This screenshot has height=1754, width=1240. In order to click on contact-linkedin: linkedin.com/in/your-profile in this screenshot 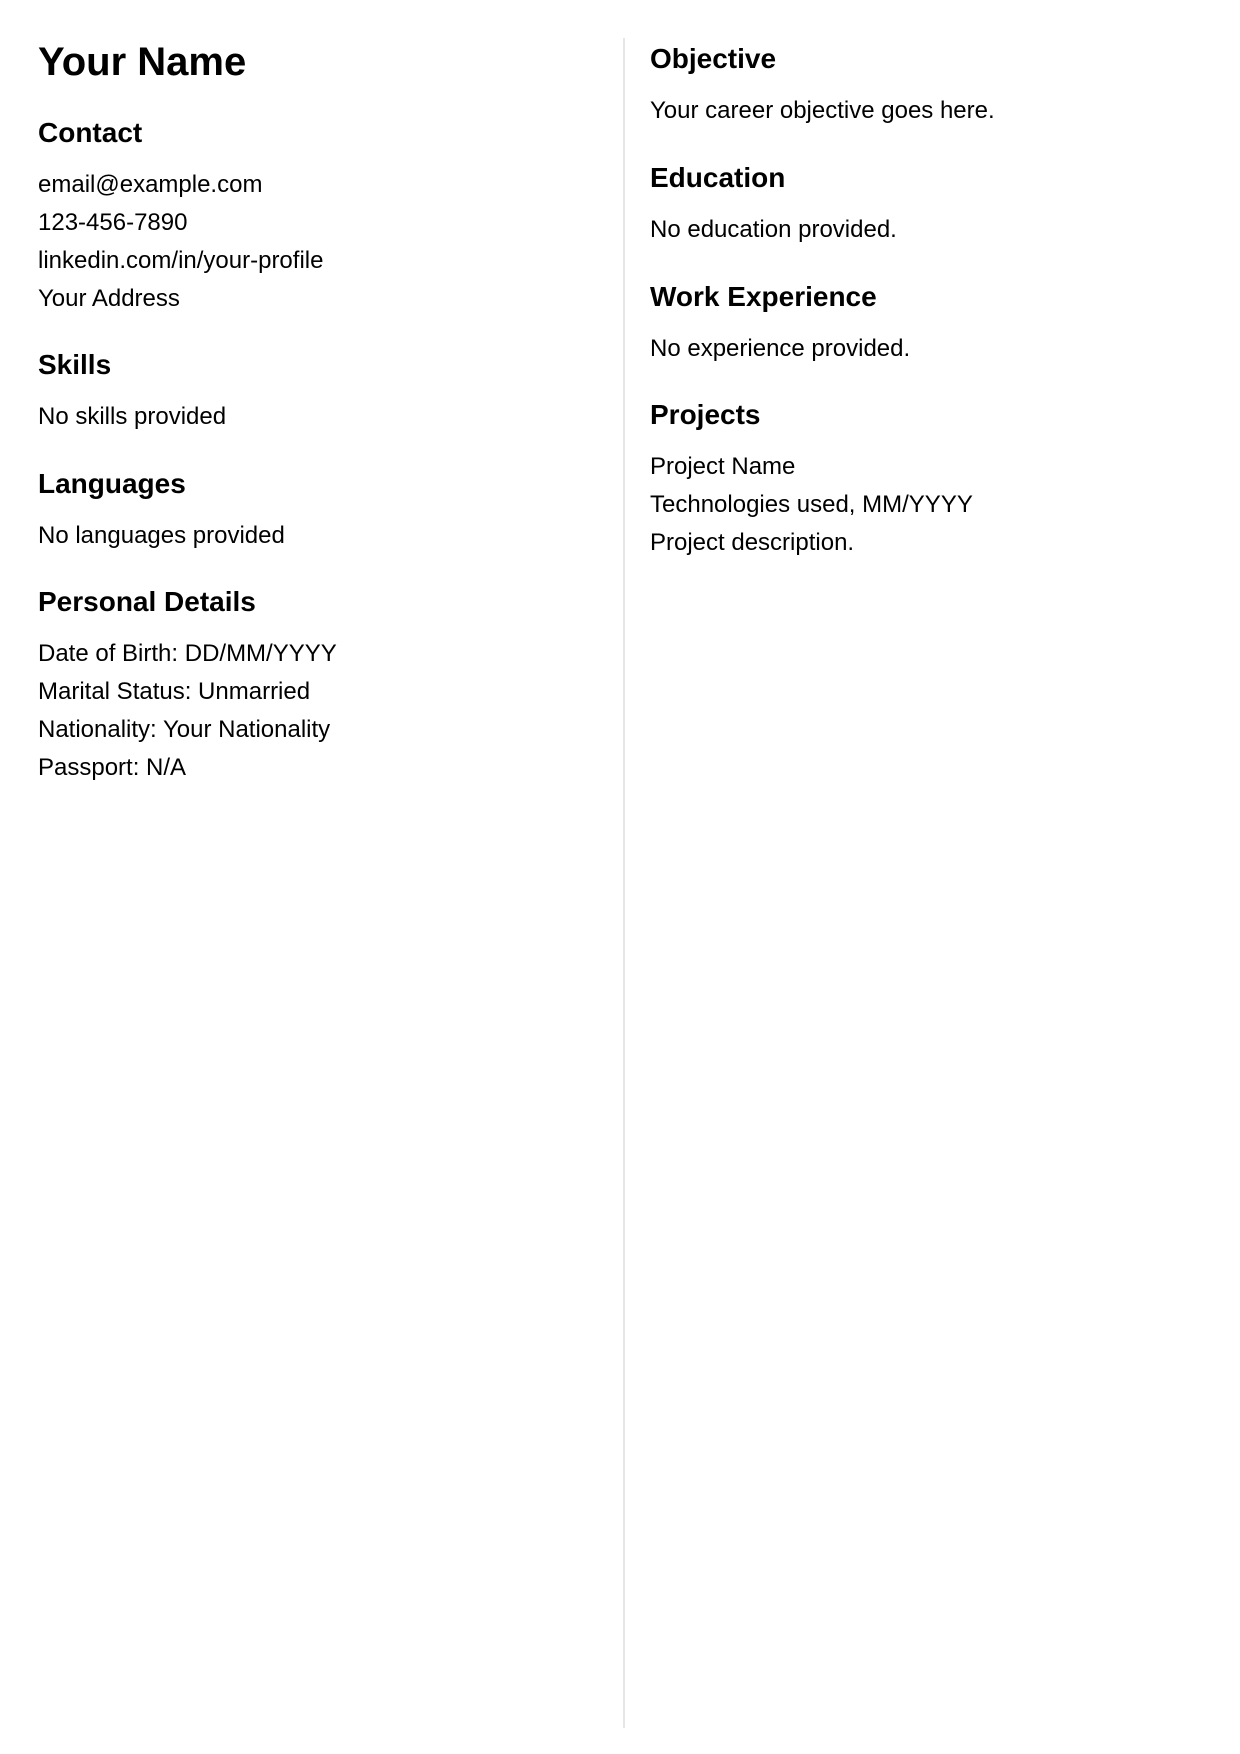, I will do `click(181, 260)`.